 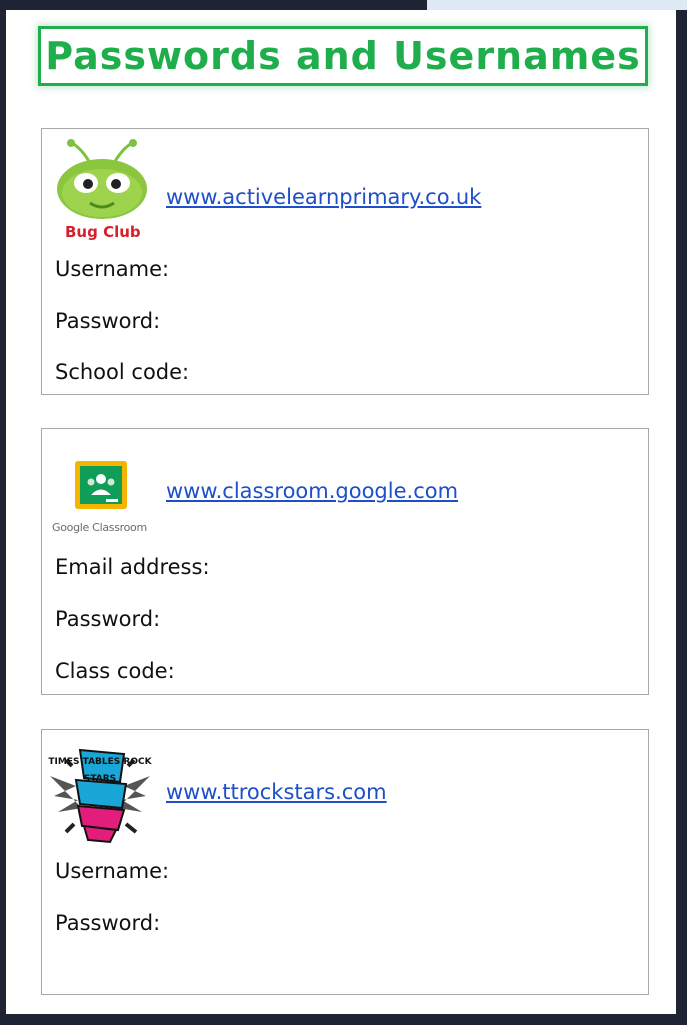 I want to click on school-code-label: School code:, so click(x=122, y=372).